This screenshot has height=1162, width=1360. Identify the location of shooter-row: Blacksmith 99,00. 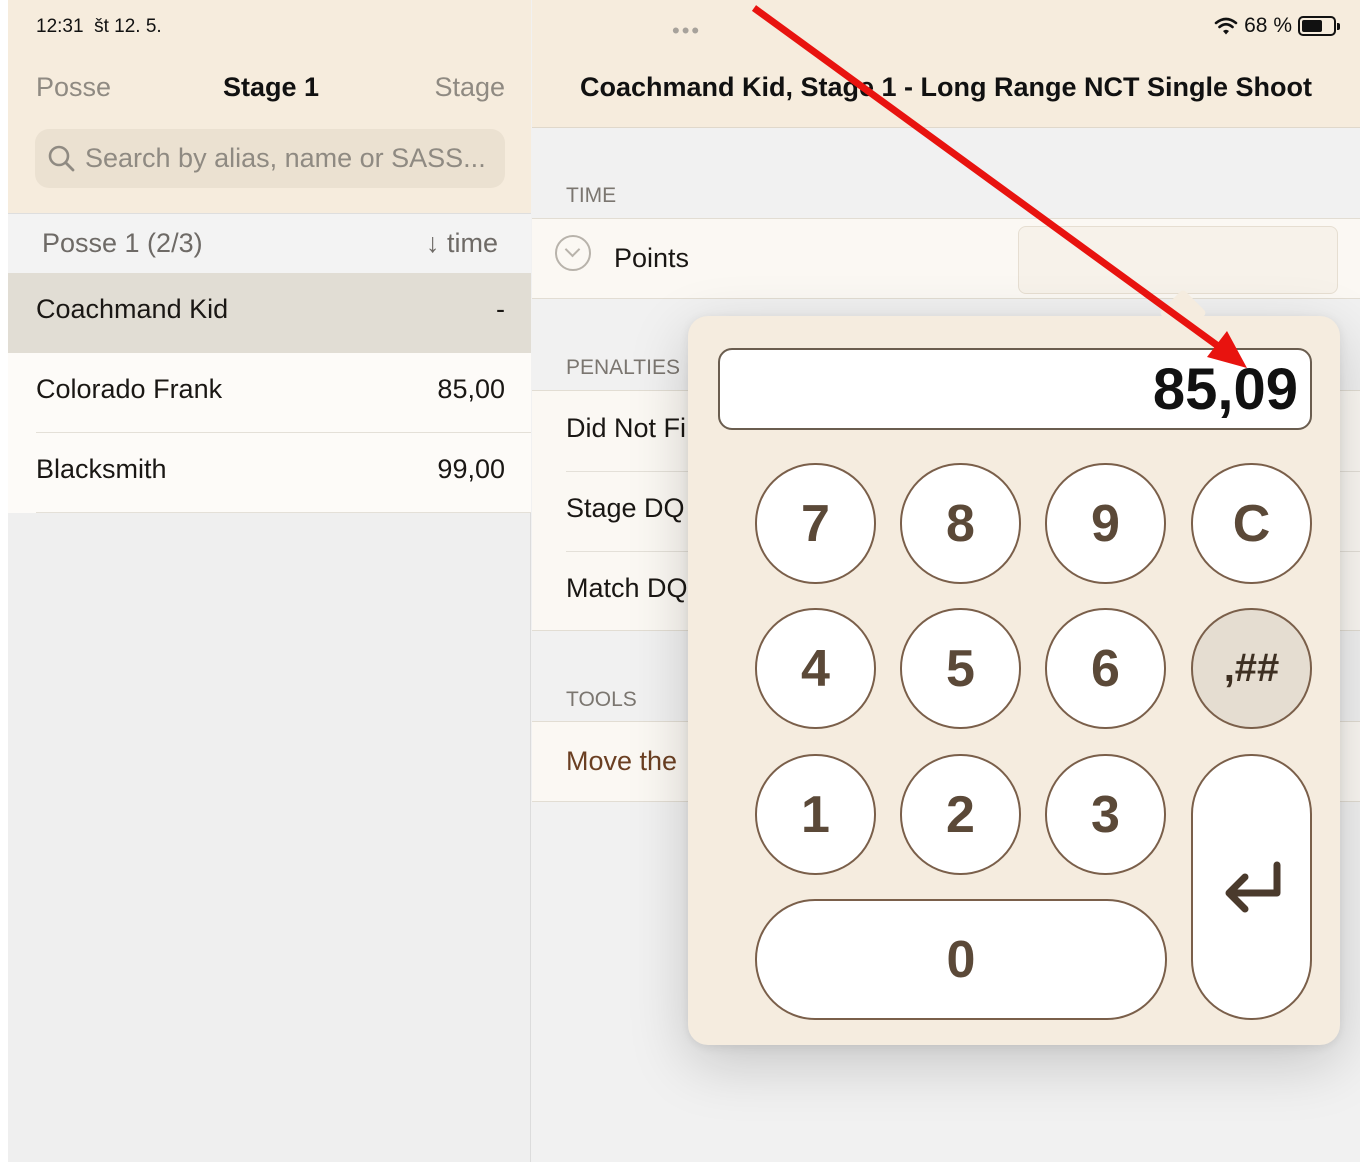
(269, 473).